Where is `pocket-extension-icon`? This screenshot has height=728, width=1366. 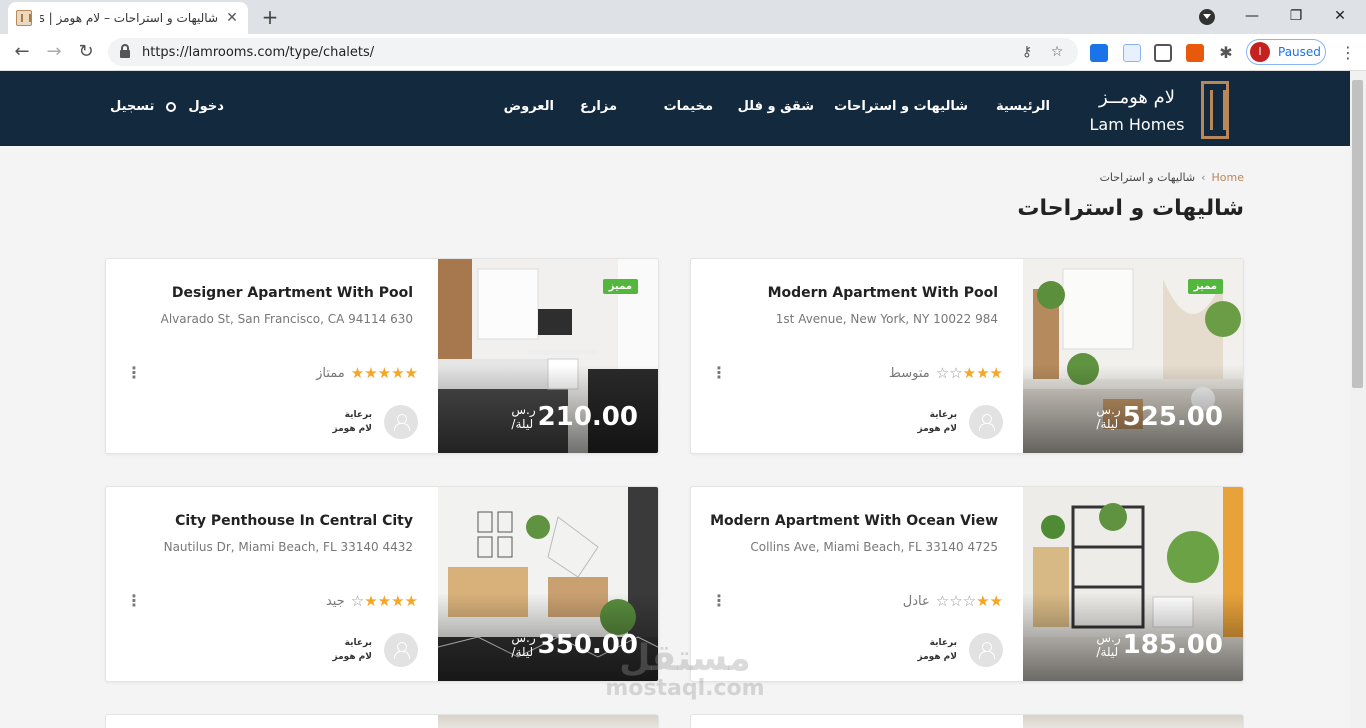
pocket-extension-icon is located at coordinates (1163, 53).